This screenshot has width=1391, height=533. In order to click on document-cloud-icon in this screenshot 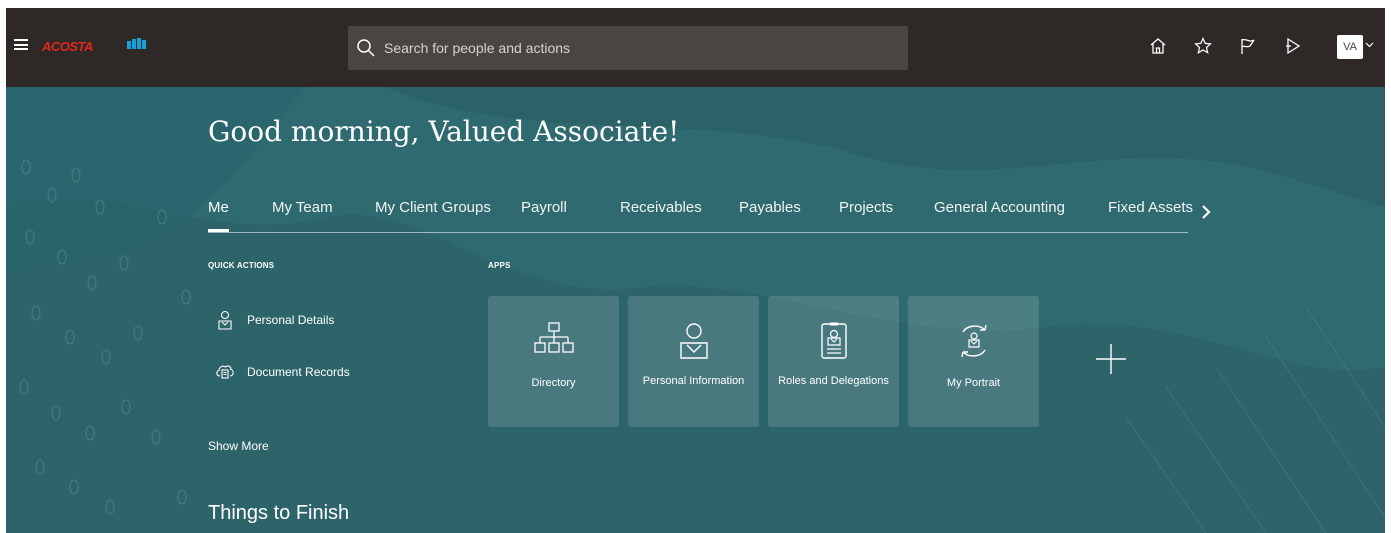, I will do `click(225, 372)`.